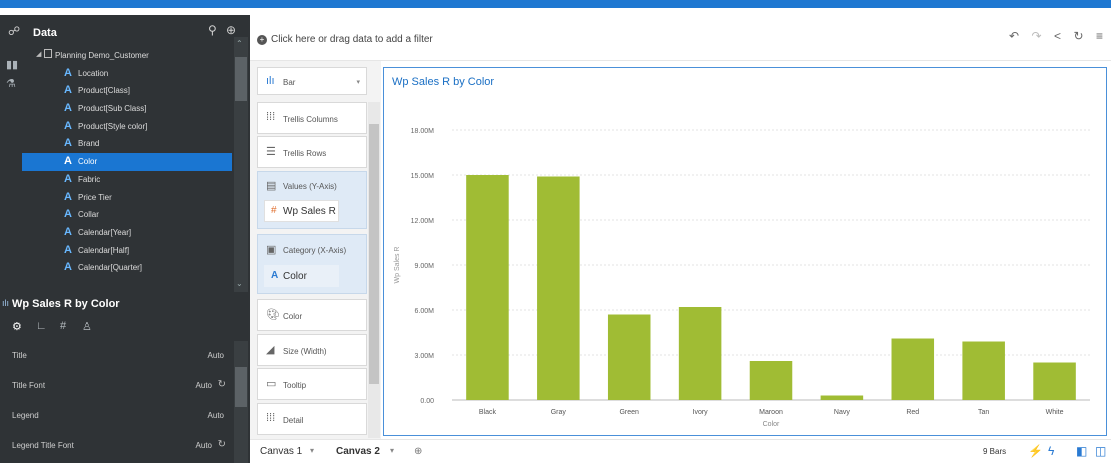 The height and width of the screenshot is (463, 1111). What do you see at coordinates (358, 451) in the screenshot?
I see `tab-canvas-2: Canvas 2` at bounding box center [358, 451].